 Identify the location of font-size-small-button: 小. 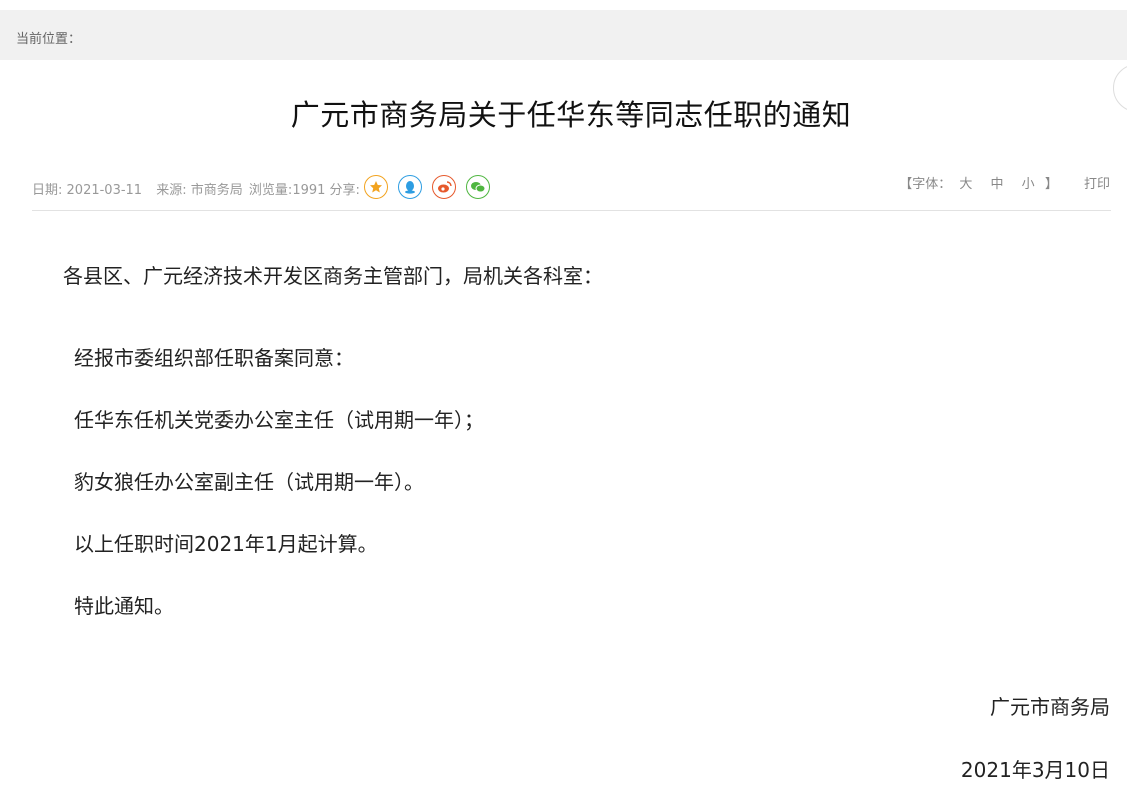
(1028, 184).